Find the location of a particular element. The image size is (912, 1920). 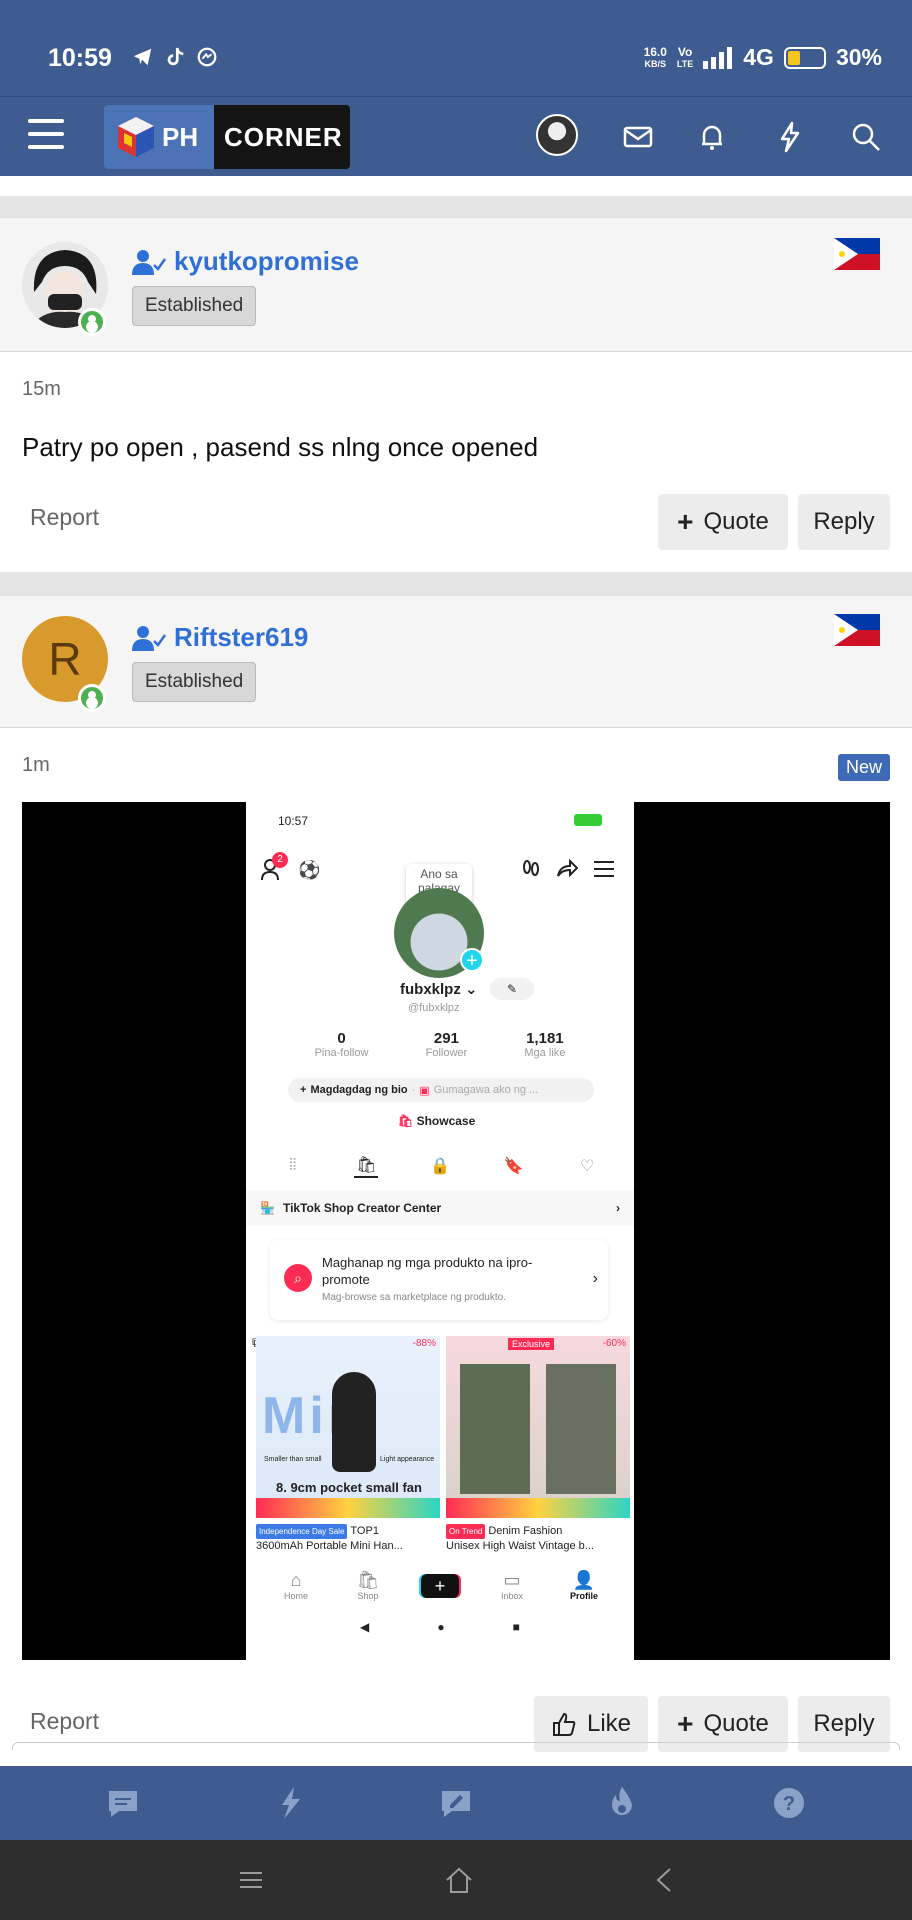

forum-bottom-bar: ? is located at coordinates (456, 1803).